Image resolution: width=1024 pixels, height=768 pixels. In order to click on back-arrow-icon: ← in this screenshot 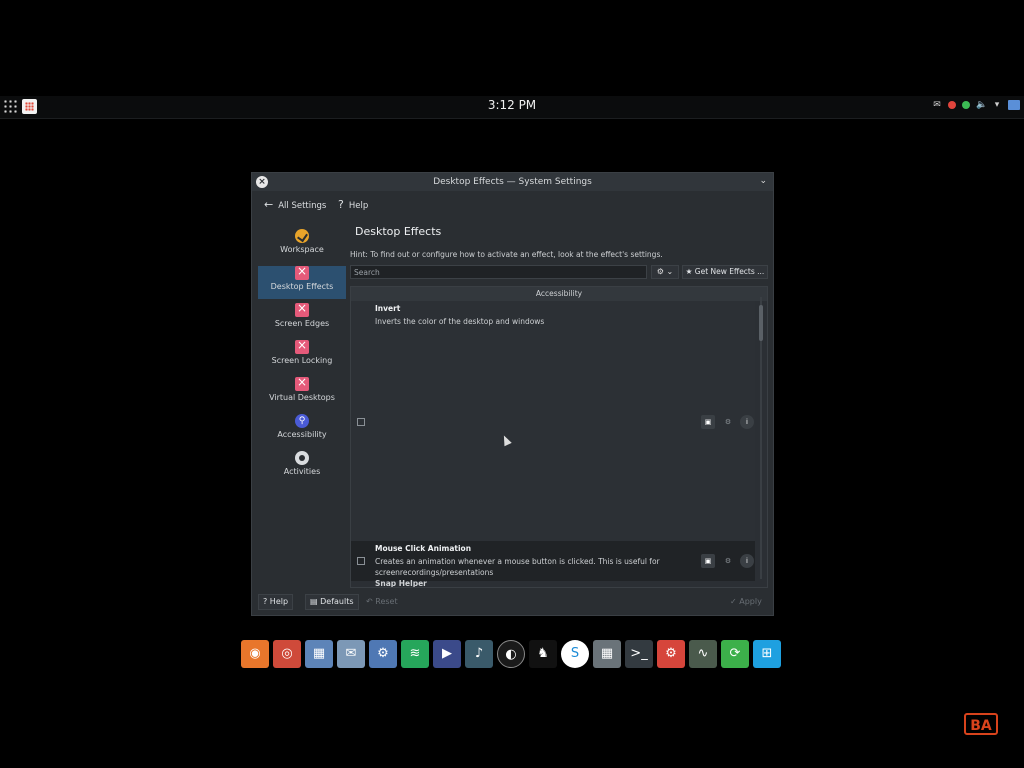, I will do `click(269, 204)`.